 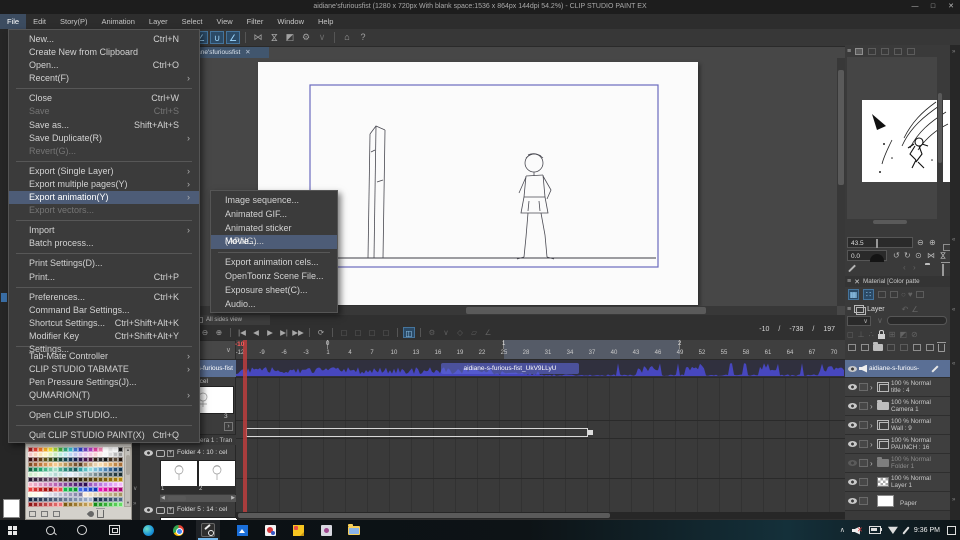 What do you see at coordinates (245, 426) in the screenshot?
I see `timeline-playhead` at bounding box center [245, 426].